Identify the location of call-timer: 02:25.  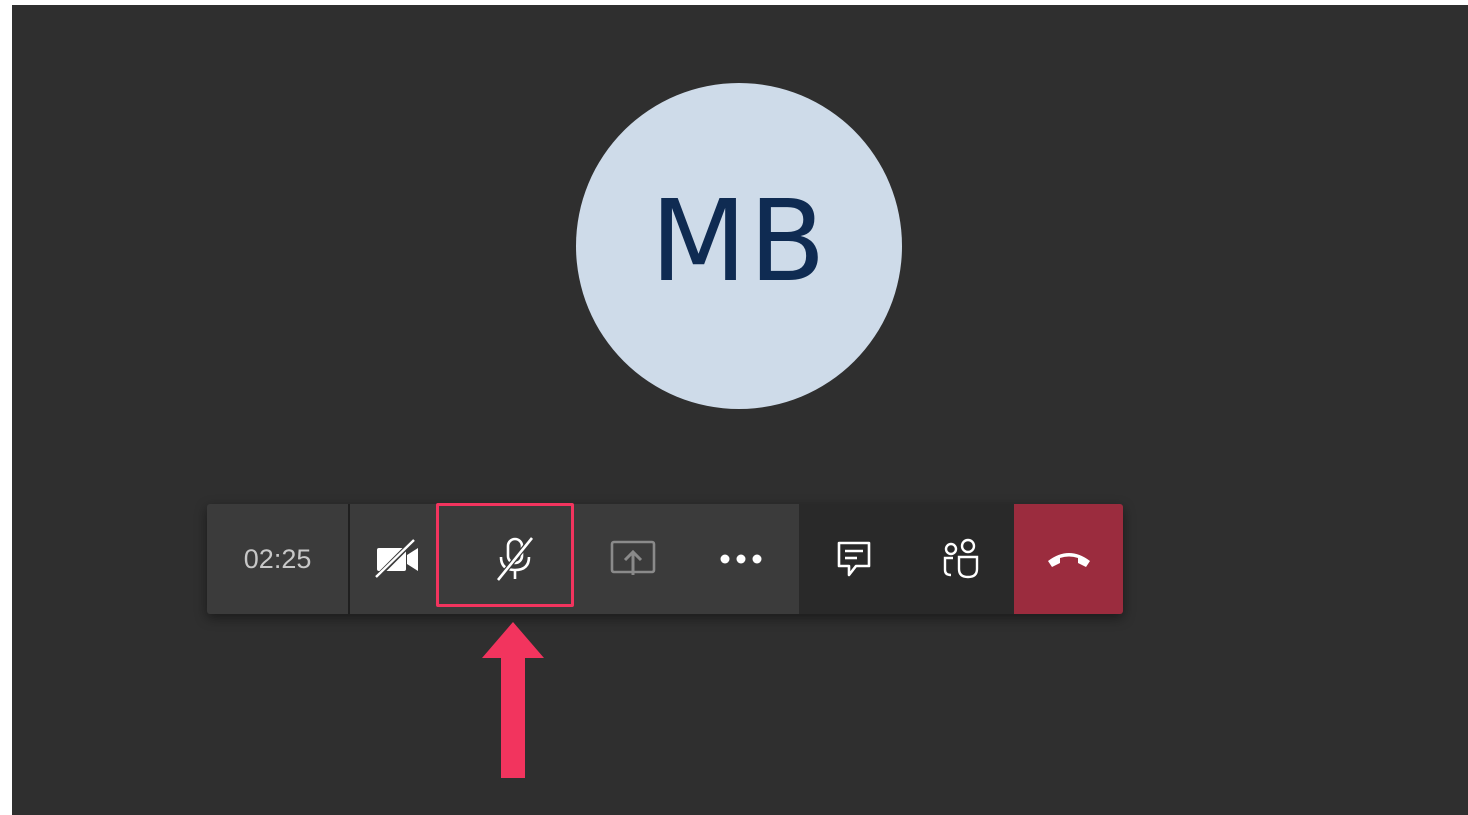
(279, 559).